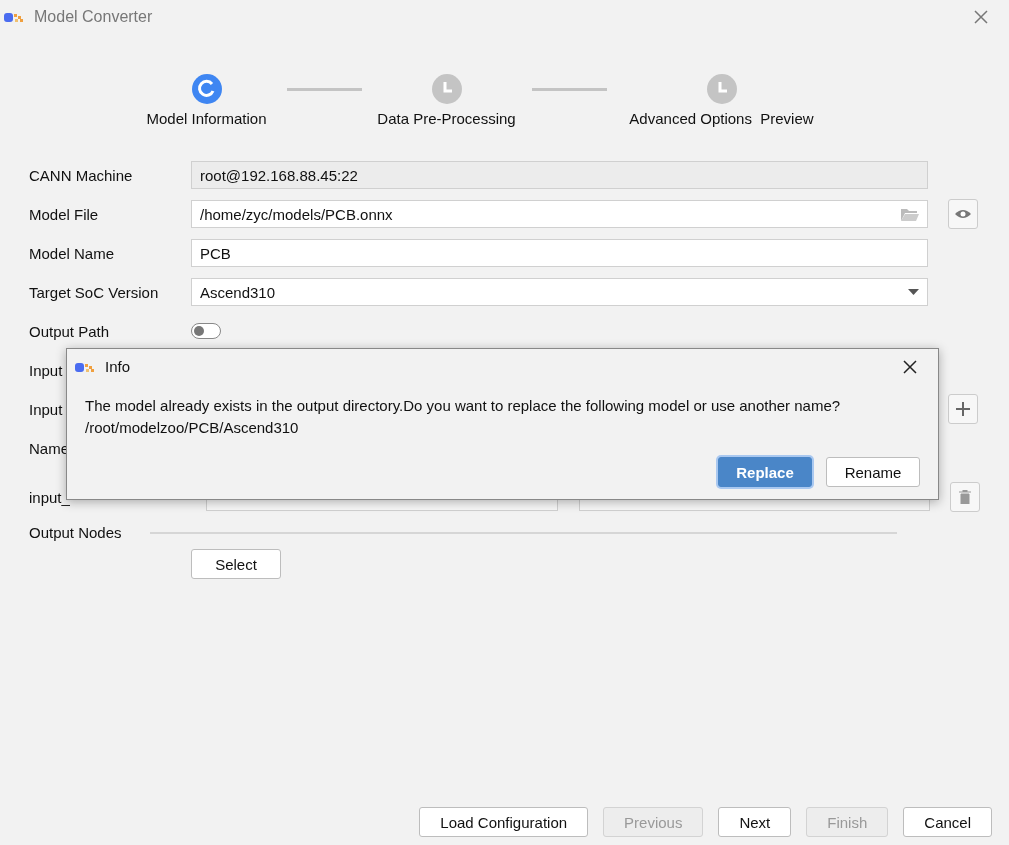 The image size is (1009, 845). Describe the element at coordinates (981, 17) in the screenshot. I see `close-button` at that location.